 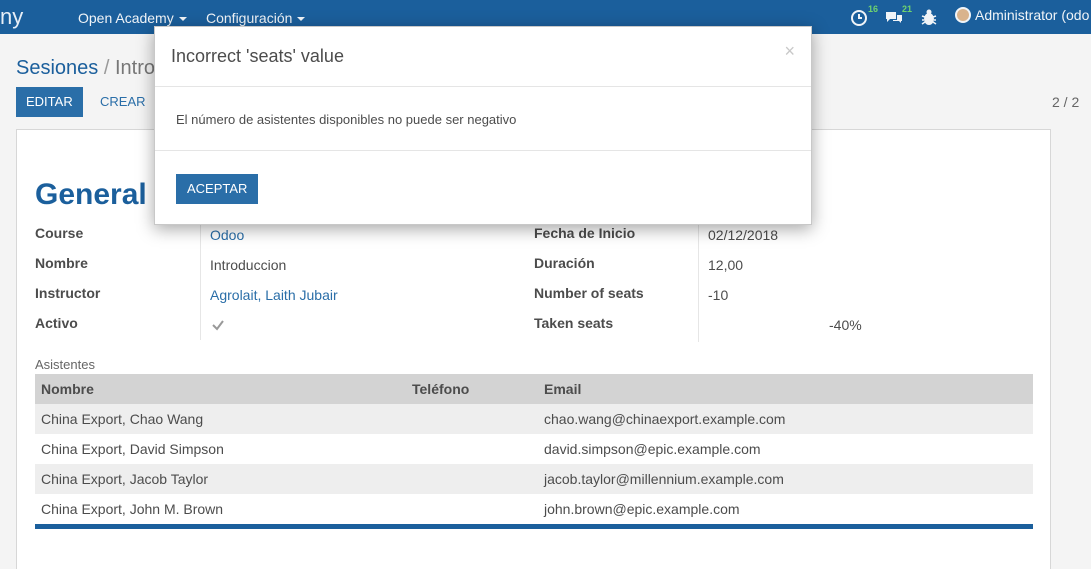 What do you see at coordinates (483, 57) in the screenshot?
I see `dialog-header: Incorrect 'seats' value ×` at bounding box center [483, 57].